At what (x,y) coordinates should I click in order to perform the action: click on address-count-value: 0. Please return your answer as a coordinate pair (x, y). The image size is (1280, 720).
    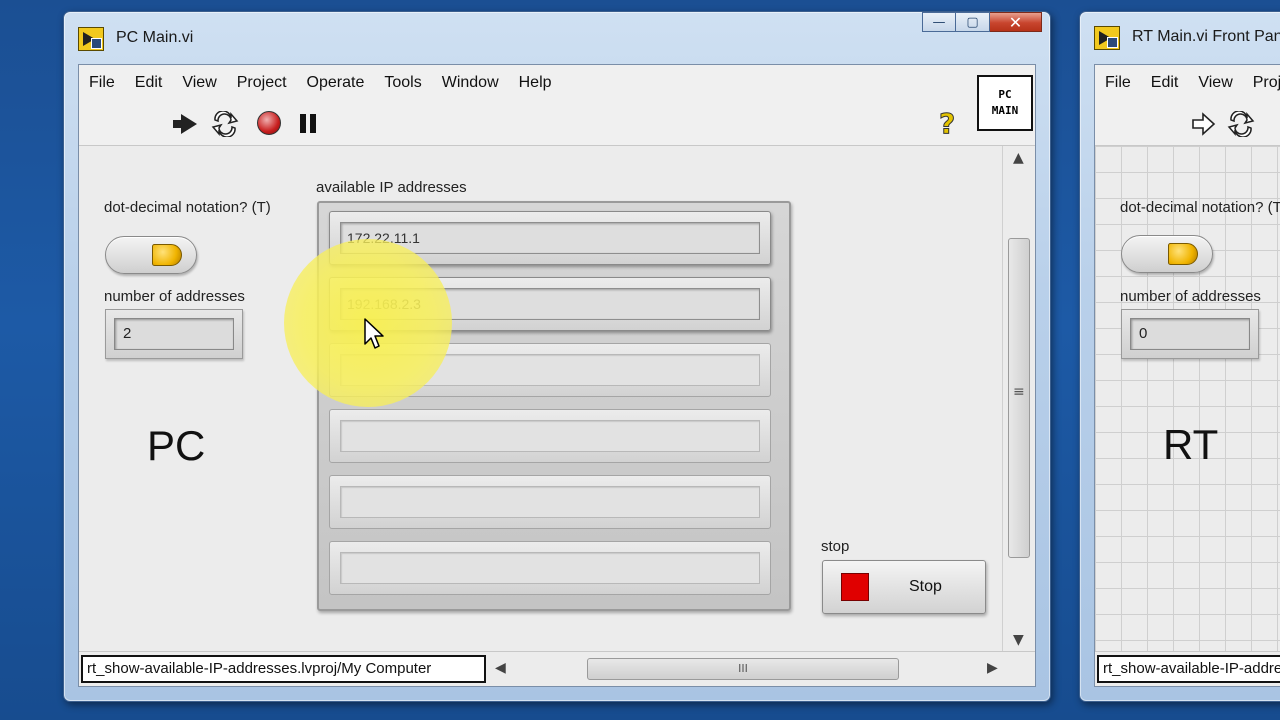
    Looking at the image, I should click on (1190, 334).